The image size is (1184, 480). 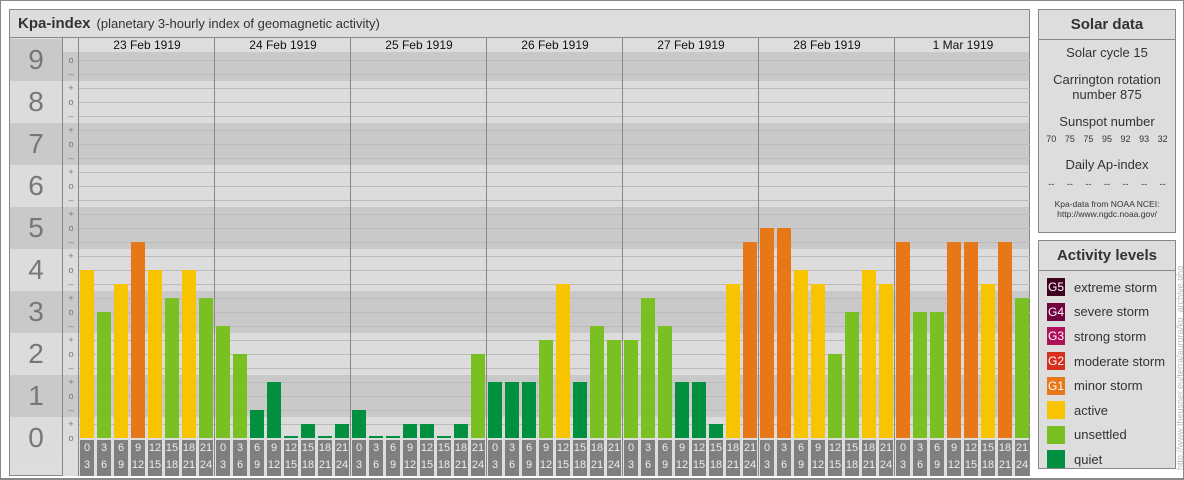 I want to click on date-label: 23 Feb 1919, so click(x=147, y=45).